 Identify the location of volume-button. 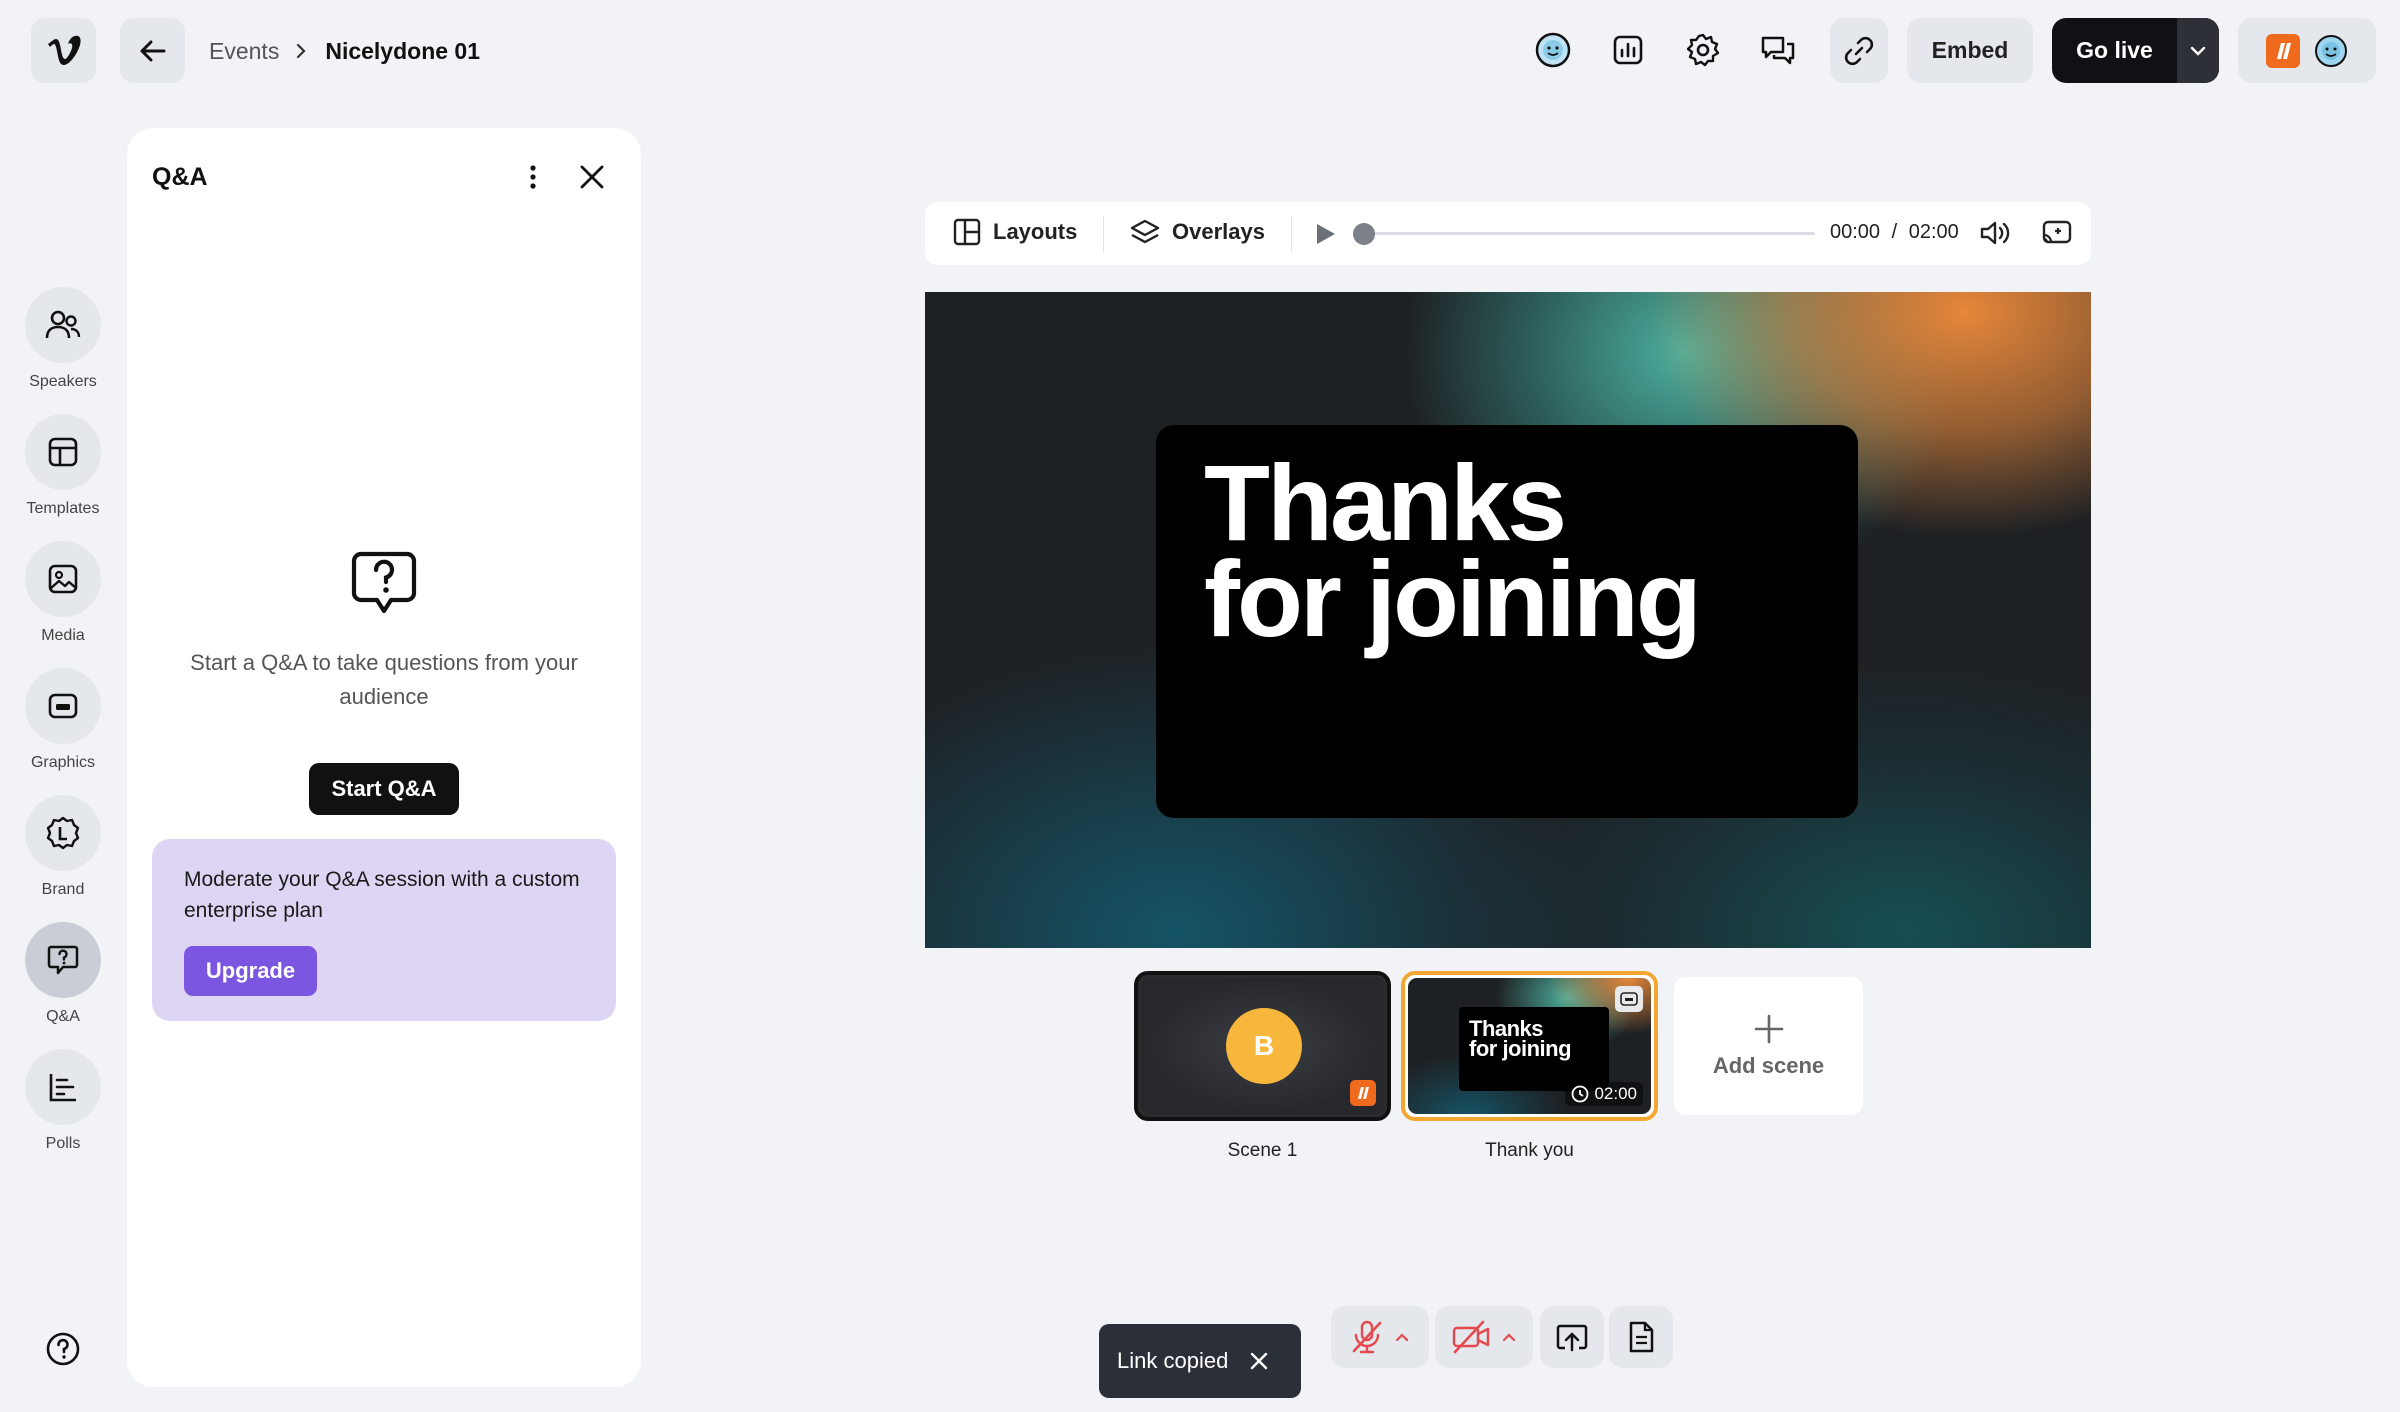
(1995, 233).